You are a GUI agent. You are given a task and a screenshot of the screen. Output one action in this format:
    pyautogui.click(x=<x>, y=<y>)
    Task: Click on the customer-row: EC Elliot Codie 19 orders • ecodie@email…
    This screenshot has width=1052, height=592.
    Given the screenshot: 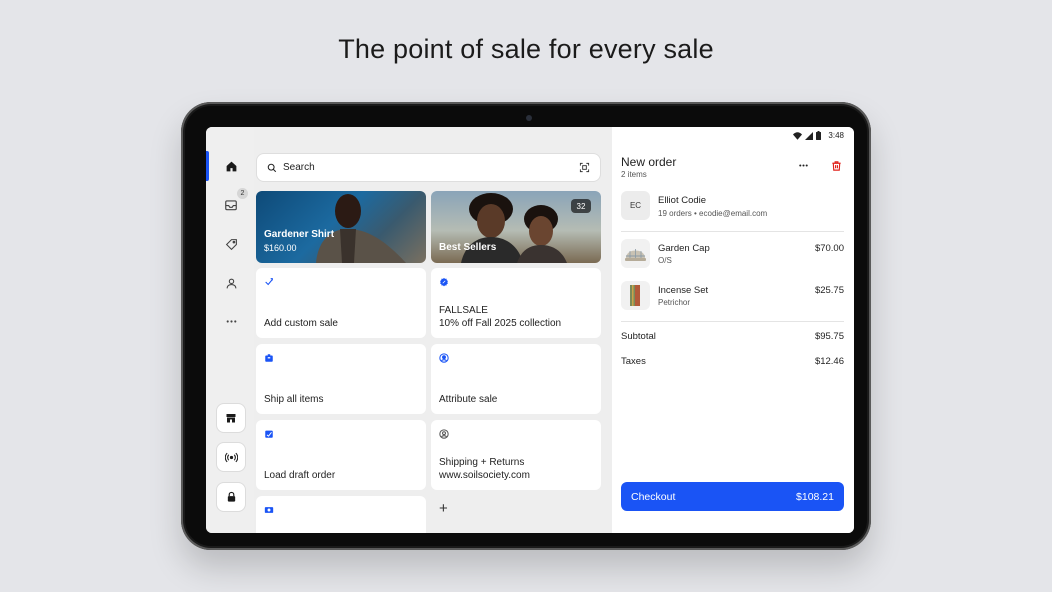 What is the action you would take?
    pyautogui.click(x=732, y=209)
    